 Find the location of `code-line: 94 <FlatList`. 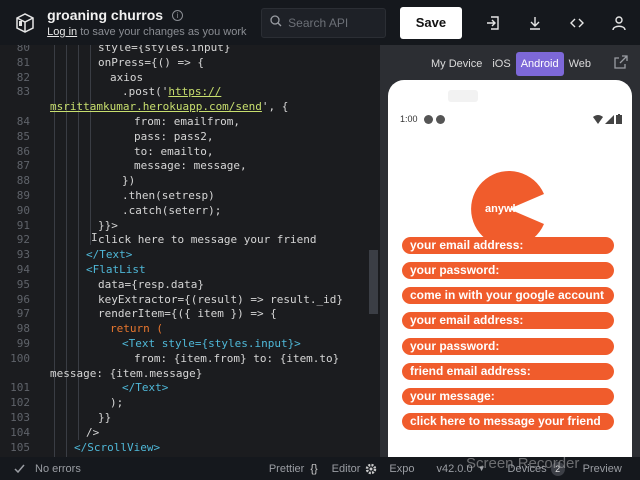

code-line: 94 <FlatList is located at coordinates (81, 269).